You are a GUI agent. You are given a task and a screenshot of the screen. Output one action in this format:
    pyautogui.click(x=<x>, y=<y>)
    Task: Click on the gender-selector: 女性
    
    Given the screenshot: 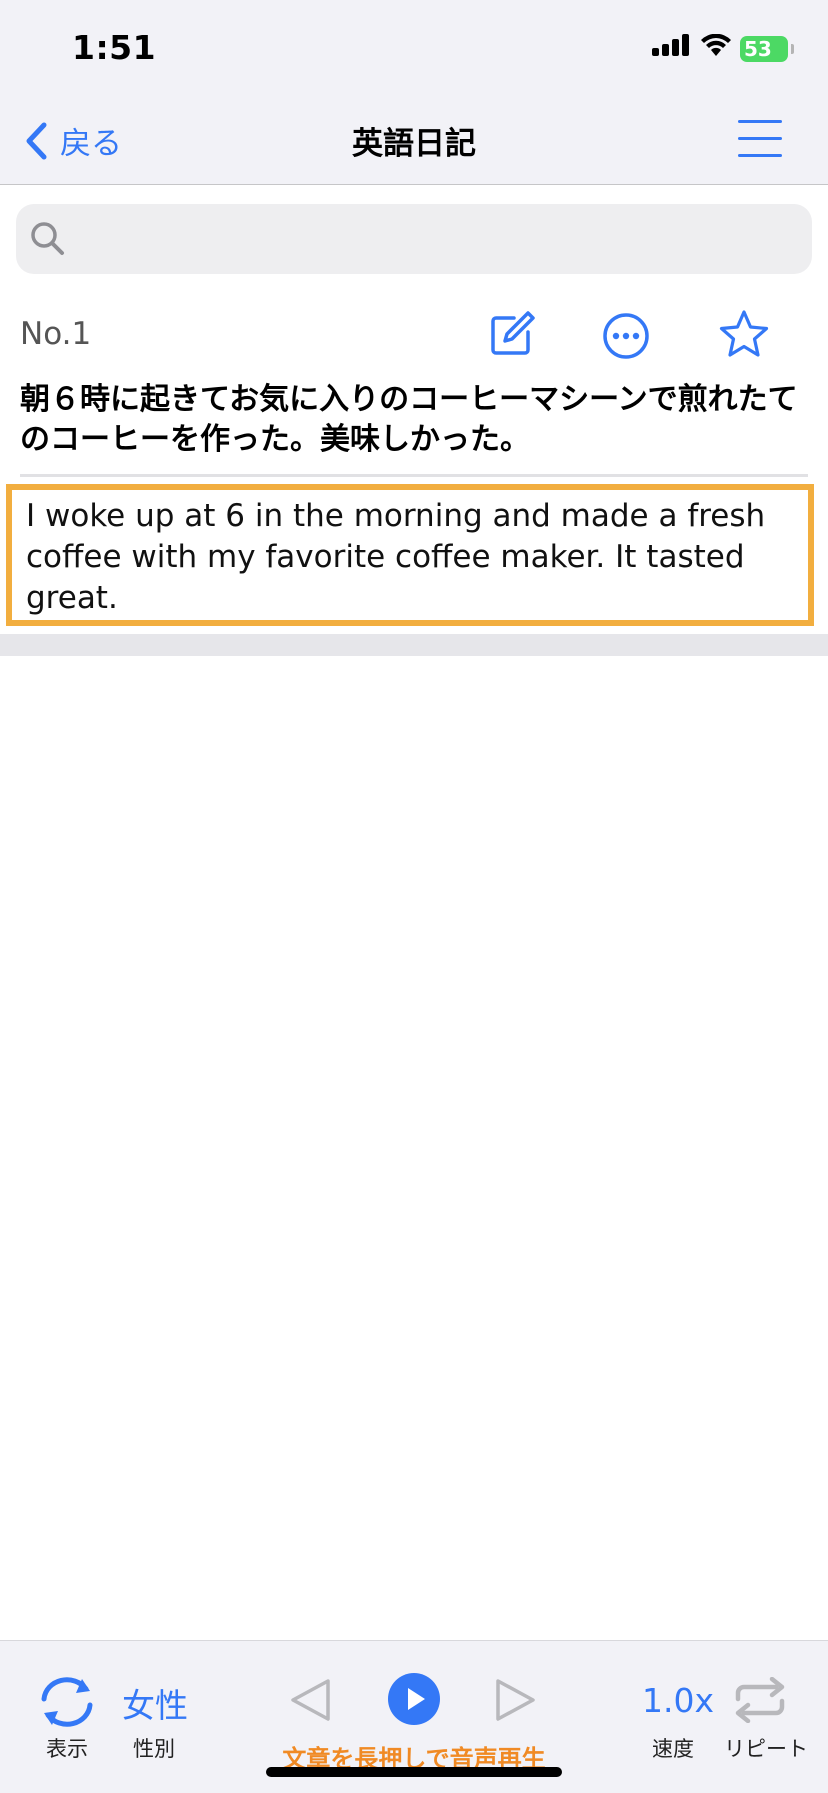 What is the action you would take?
    pyautogui.click(x=155, y=1703)
    